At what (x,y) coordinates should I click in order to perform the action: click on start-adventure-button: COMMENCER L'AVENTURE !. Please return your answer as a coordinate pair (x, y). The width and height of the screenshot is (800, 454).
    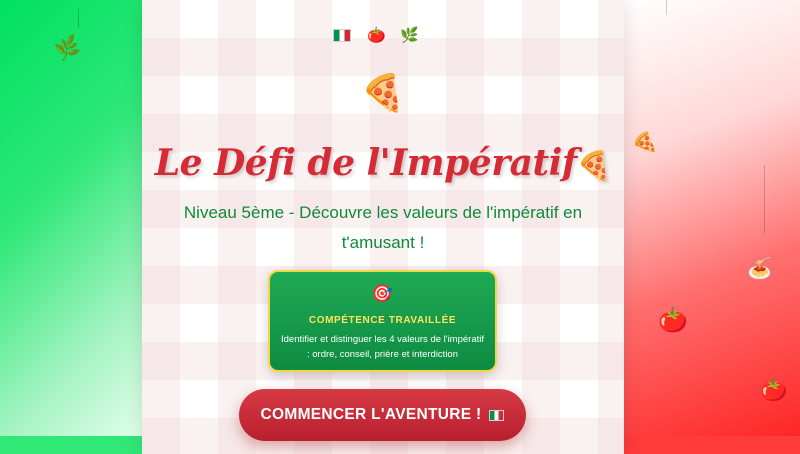
    Looking at the image, I should click on (382, 415).